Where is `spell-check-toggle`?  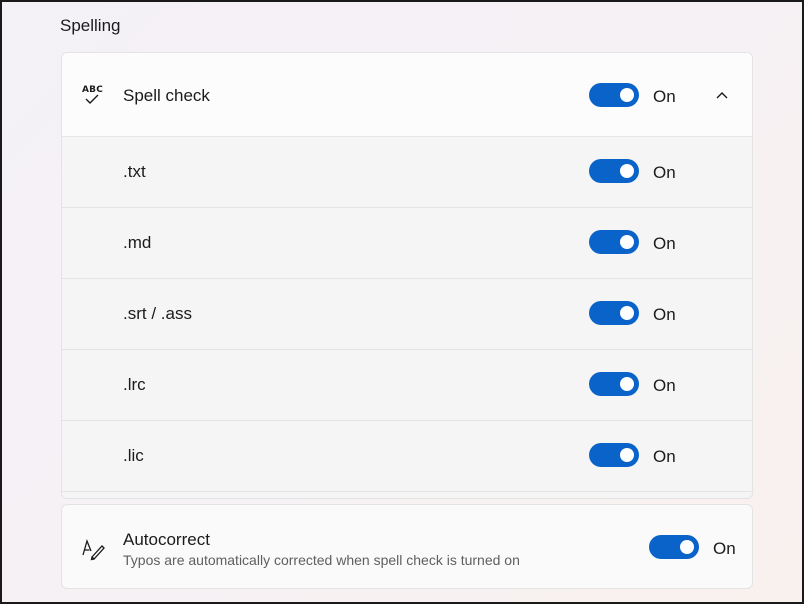
spell-check-toggle is located at coordinates (614, 95).